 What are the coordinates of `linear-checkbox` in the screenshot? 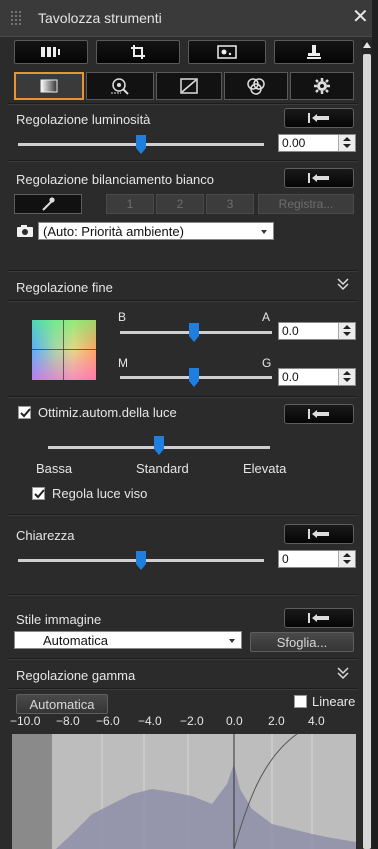 It's located at (300, 701).